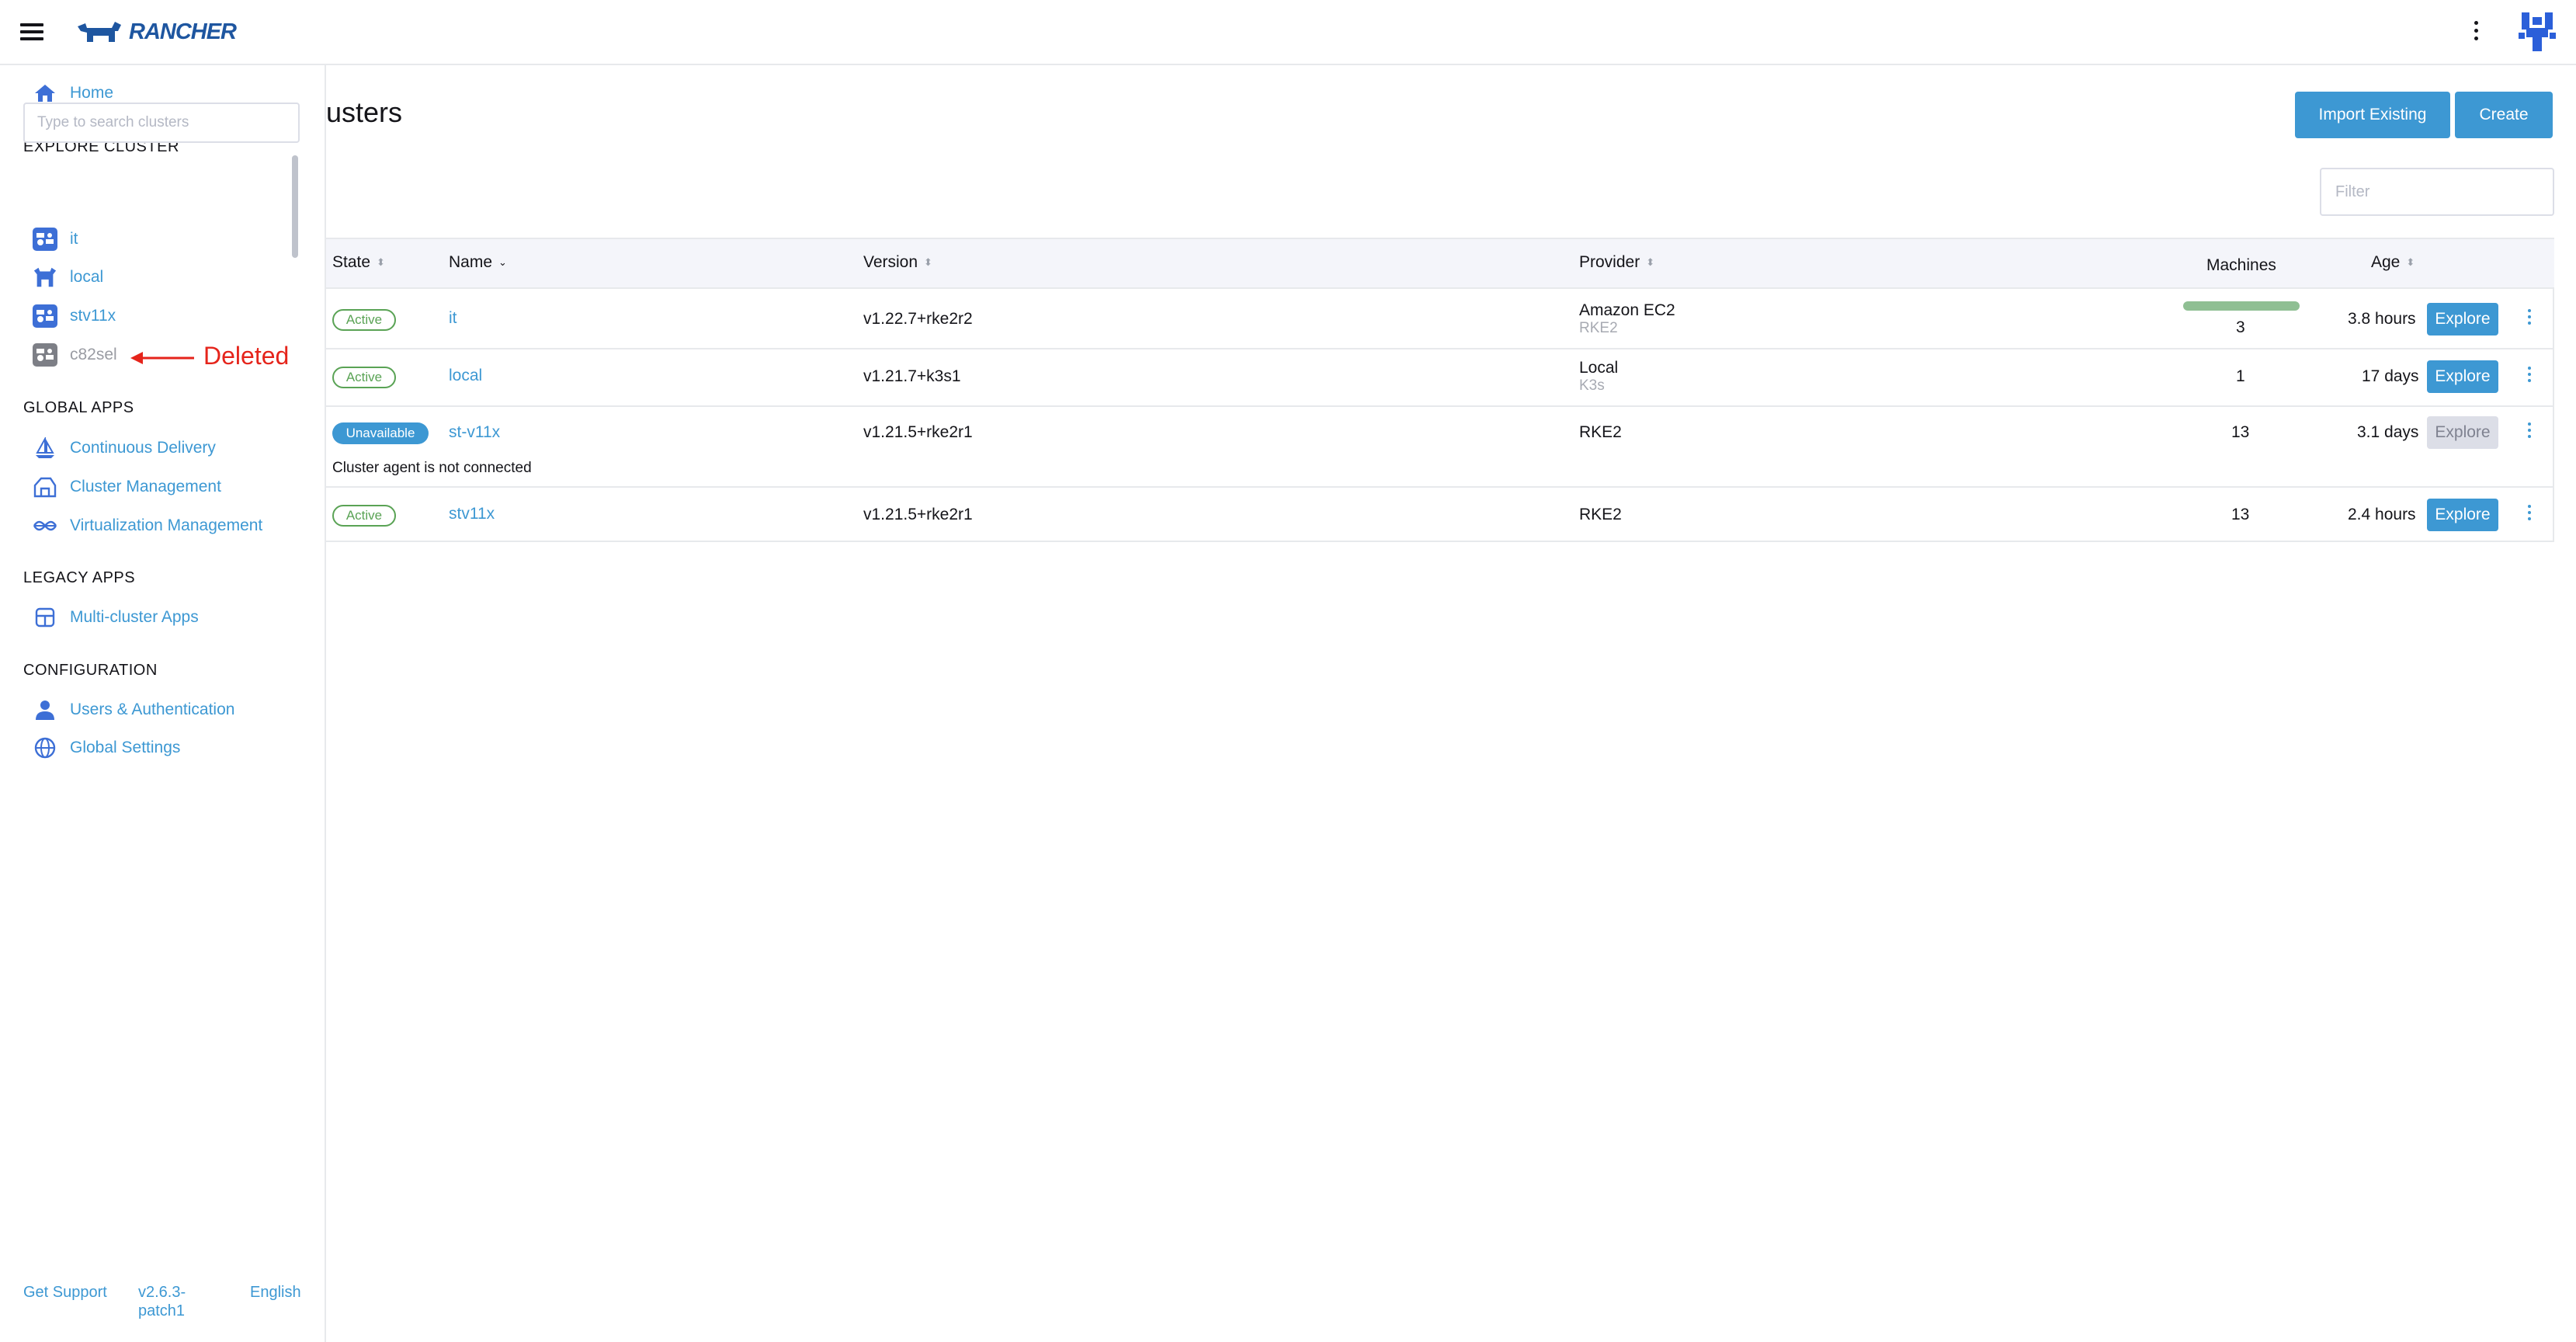  What do you see at coordinates (162, 1292) in the screenshot?
I see `version-line-1: v2.6.3-` at bounding box center [162, 1292].